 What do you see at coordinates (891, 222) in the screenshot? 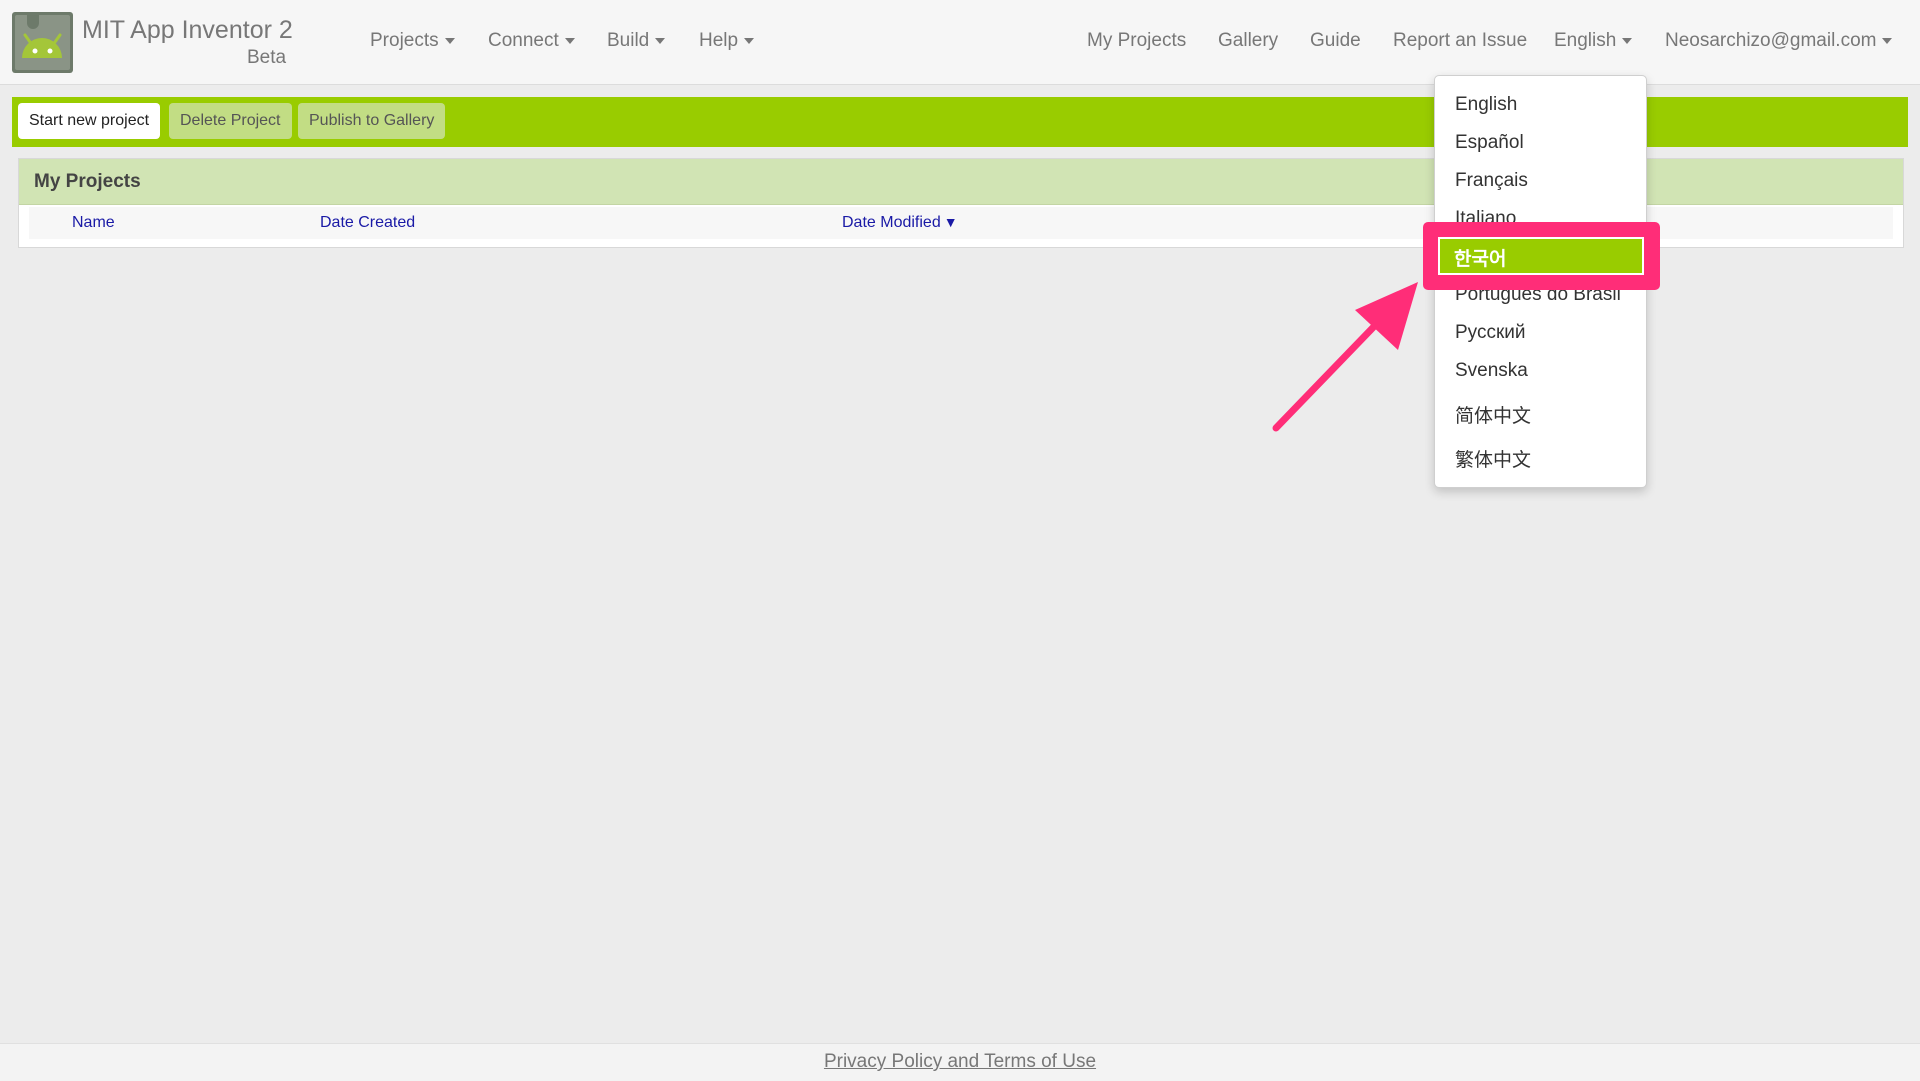
I see `column-date-modified-label: Date Modified` at bounding box center [891, 222].